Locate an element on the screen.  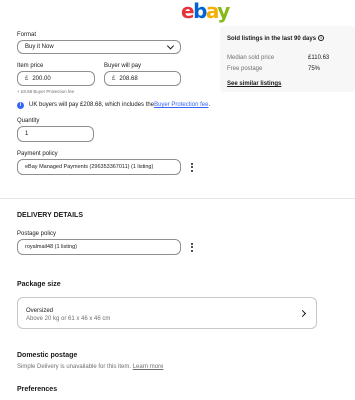
sold-listings-title: Sold listings in the last 90 days i is located at coordinates (276, 39).